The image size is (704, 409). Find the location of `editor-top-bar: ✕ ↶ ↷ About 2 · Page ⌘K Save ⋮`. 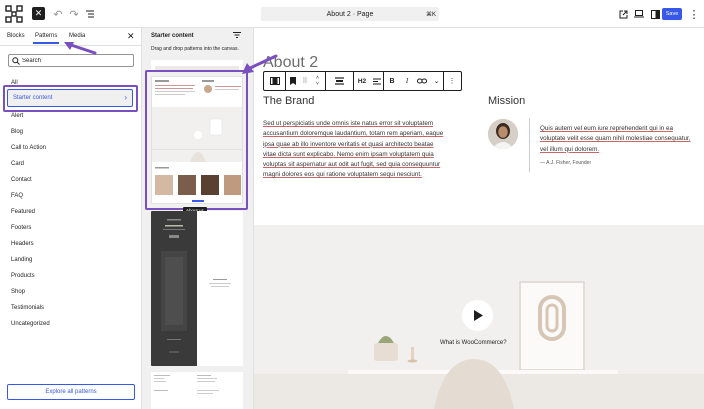

editor-top-bar: ✕ ↶ ↷ About 2 · Page ⌘K Save ⋮ is located at coordinates (352, 14).